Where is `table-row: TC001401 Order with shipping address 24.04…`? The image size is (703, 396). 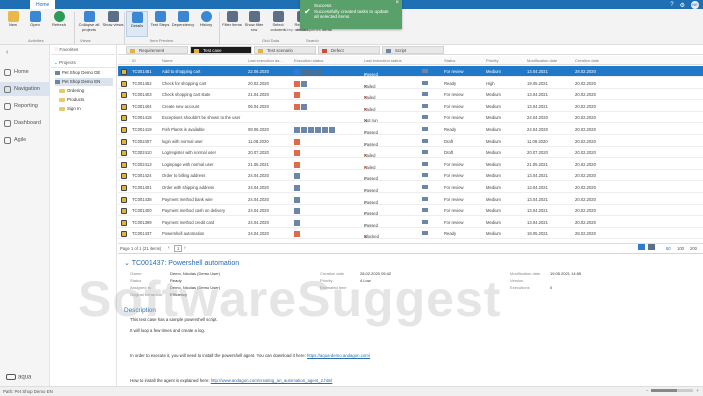
table-row: TC001401 Order with shipping address 24.04… is located at coordinates (410, 187).